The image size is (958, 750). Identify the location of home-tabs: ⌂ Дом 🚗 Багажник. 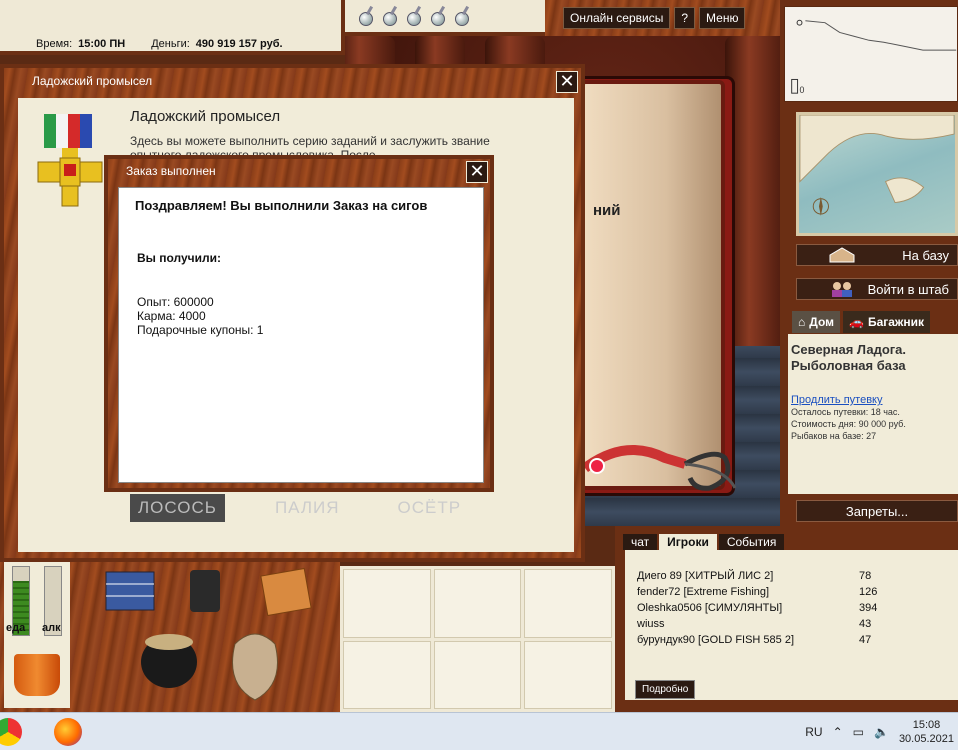
(875, 322).